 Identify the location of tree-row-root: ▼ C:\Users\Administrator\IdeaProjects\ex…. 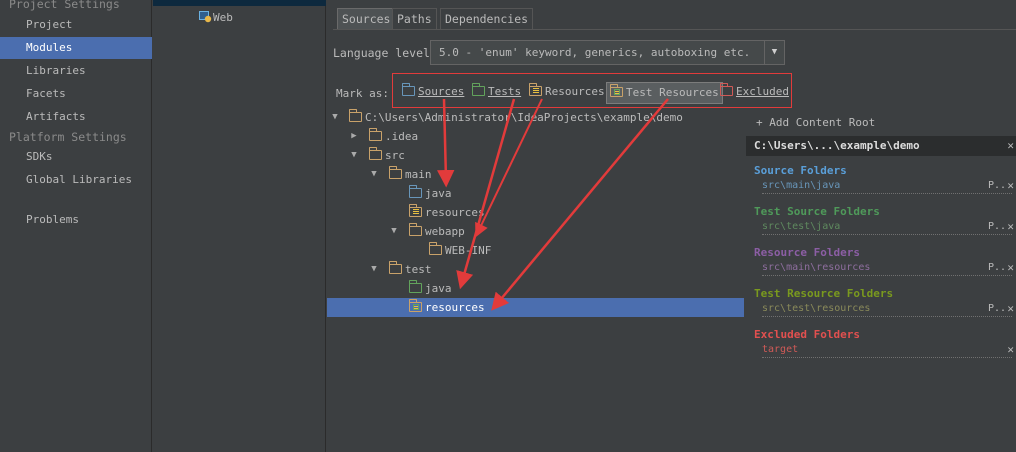
(535, 117).